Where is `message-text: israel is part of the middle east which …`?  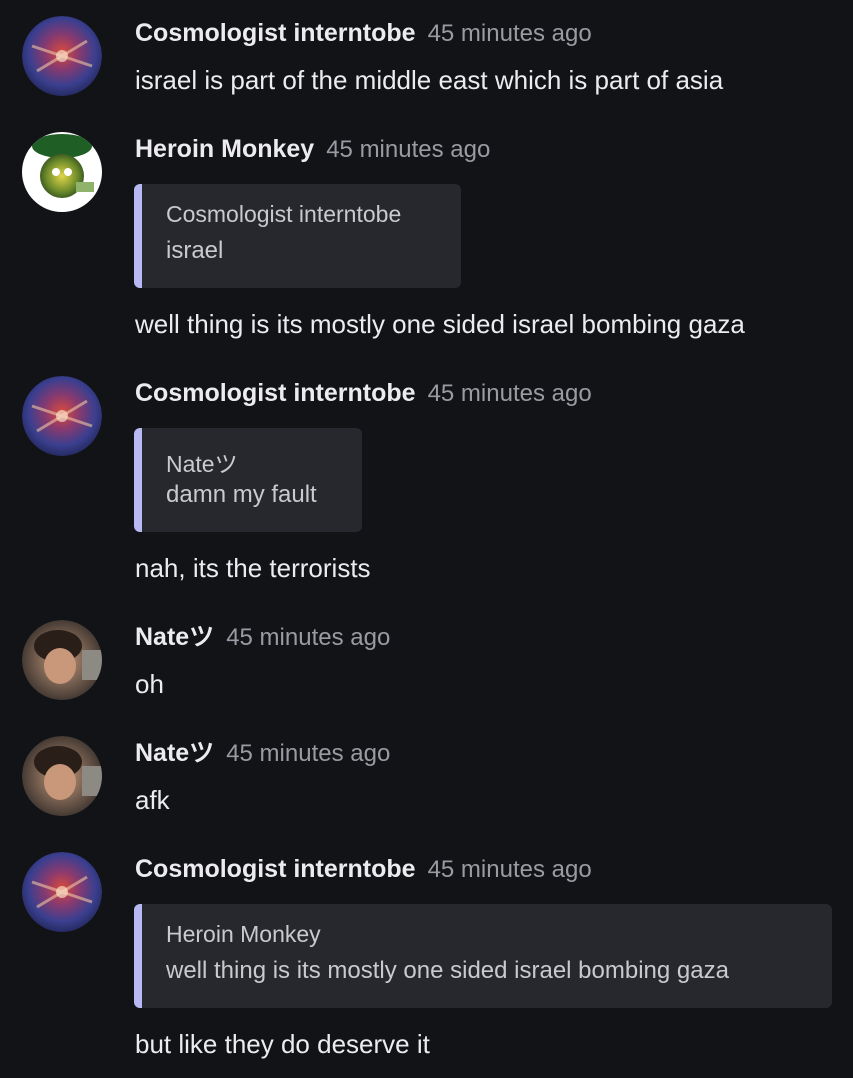
message-text: israel is part of the middle east which … is located at coordinates (429, 80).